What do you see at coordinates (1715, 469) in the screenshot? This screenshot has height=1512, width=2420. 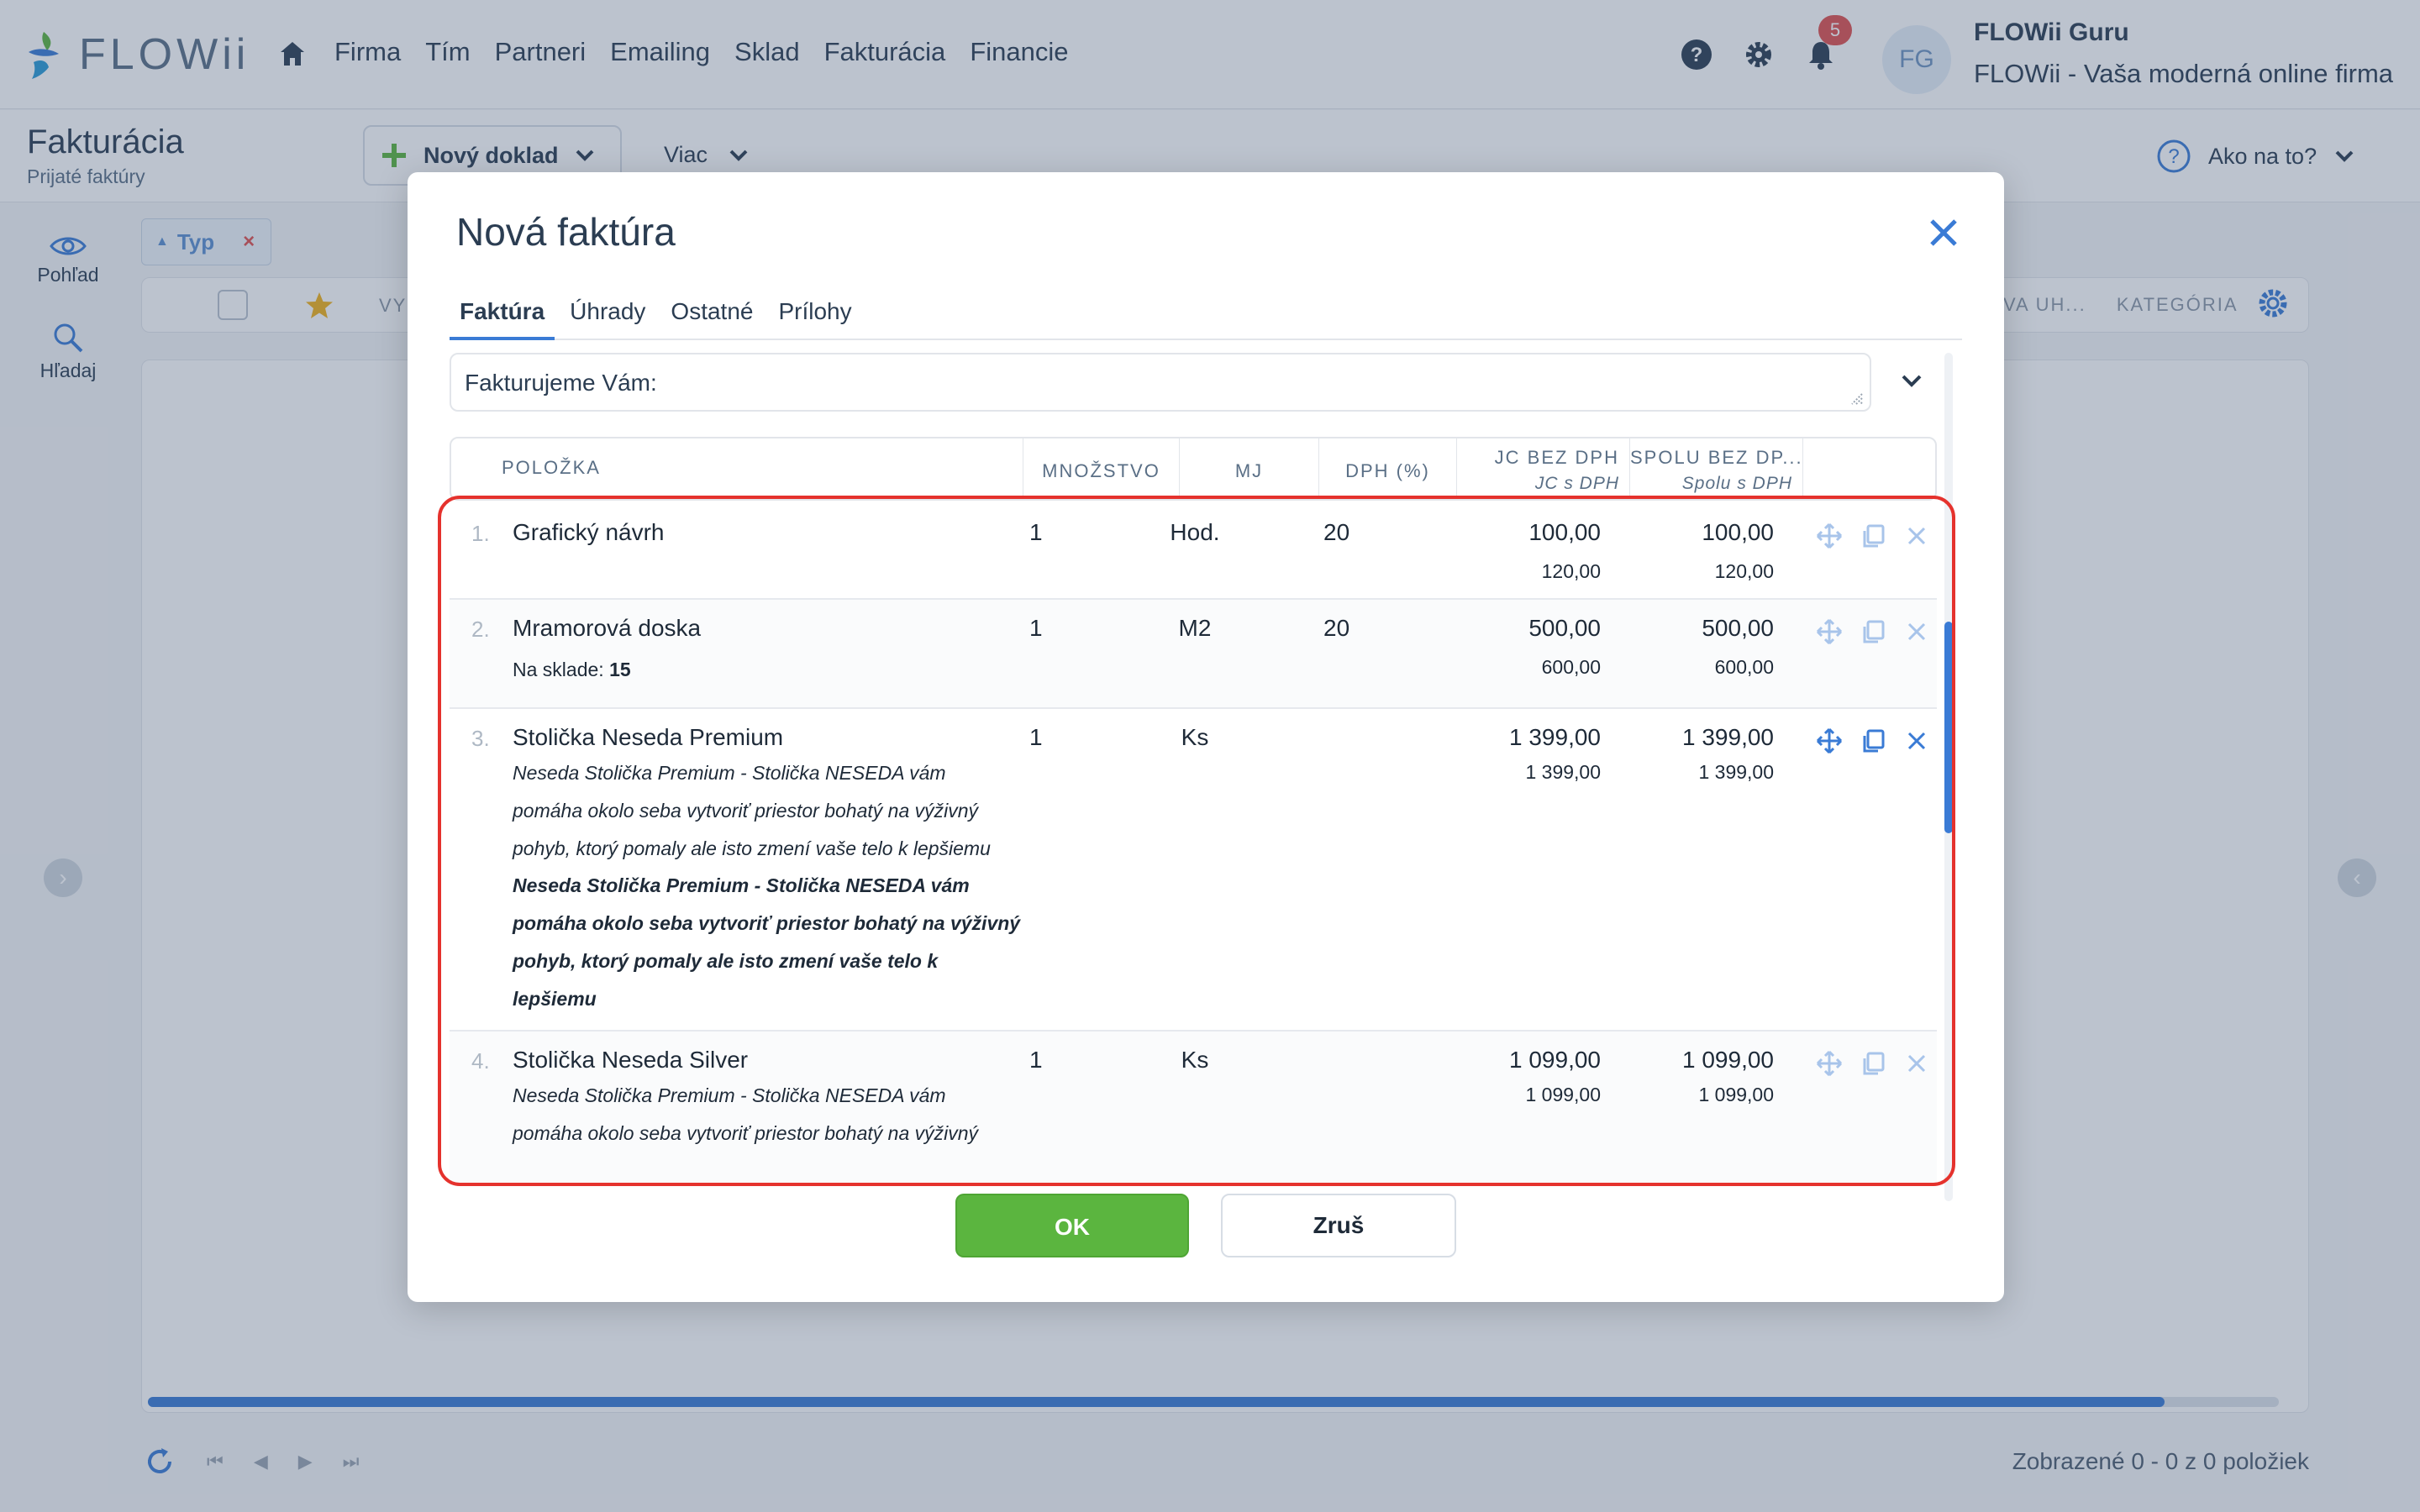 I see `column-header-total: SPOLU BEZ DP... Spolu s DPH` at bounding box center [1715, 469].